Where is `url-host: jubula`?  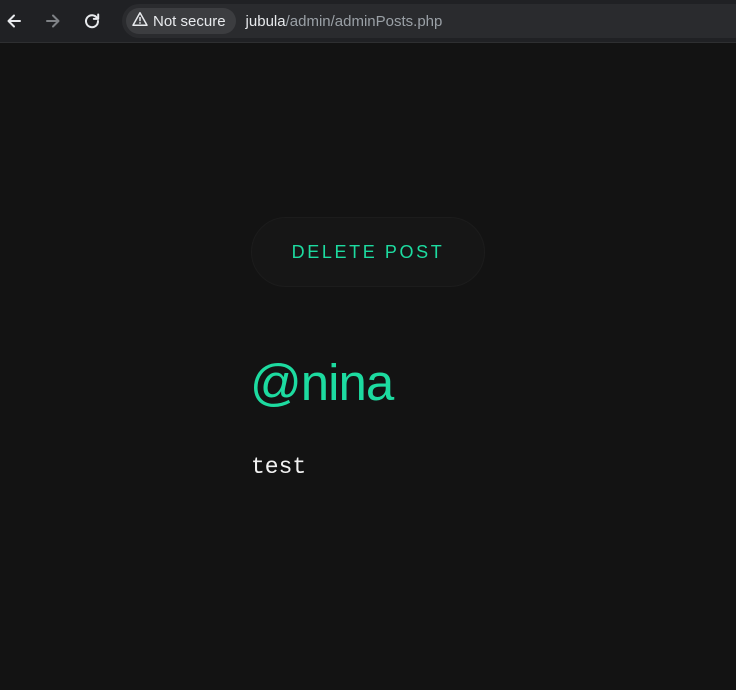 url-host: jubula is located at coordinates (265, 21).